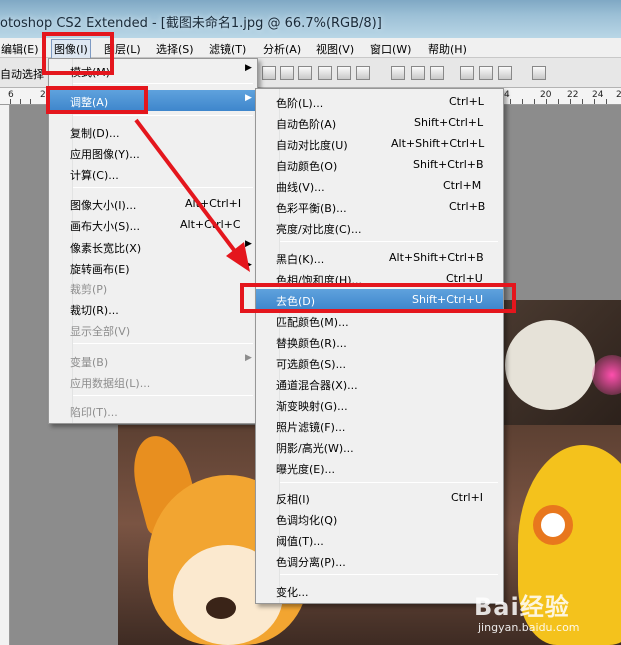 This screenshot has height=645, width=621. Describe the element at coordinates (398, 73) in the screenshot. I see `distribute-top-icon` at that location.